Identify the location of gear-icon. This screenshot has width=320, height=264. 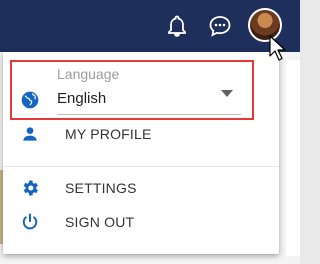
(30, 188).